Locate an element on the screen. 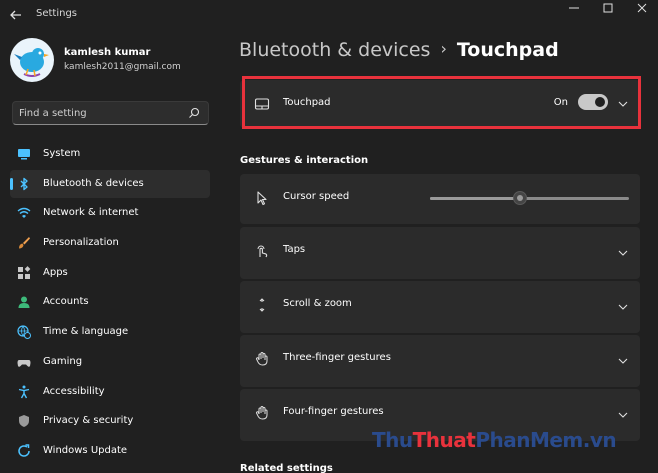 This screenshot has width=658, height=473. bird-avatar-icon is located at coordinates (31, 62).